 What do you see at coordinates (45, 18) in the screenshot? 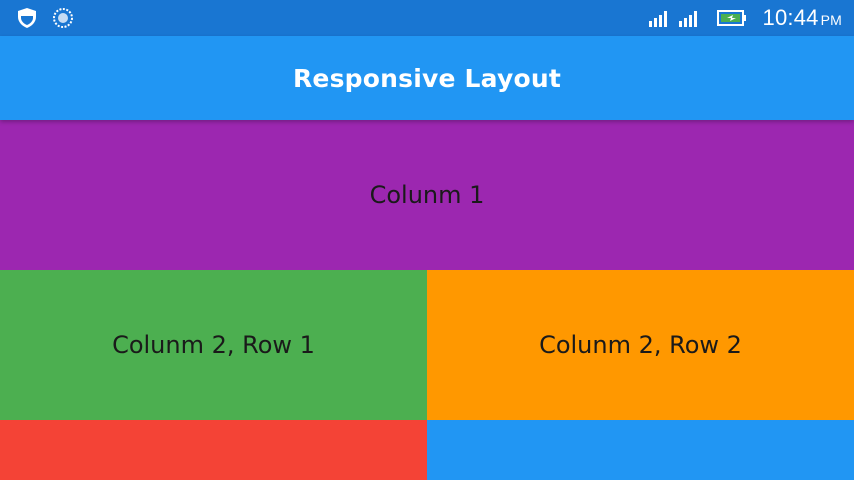
I see `status-left` at bounding box center [45, 18].